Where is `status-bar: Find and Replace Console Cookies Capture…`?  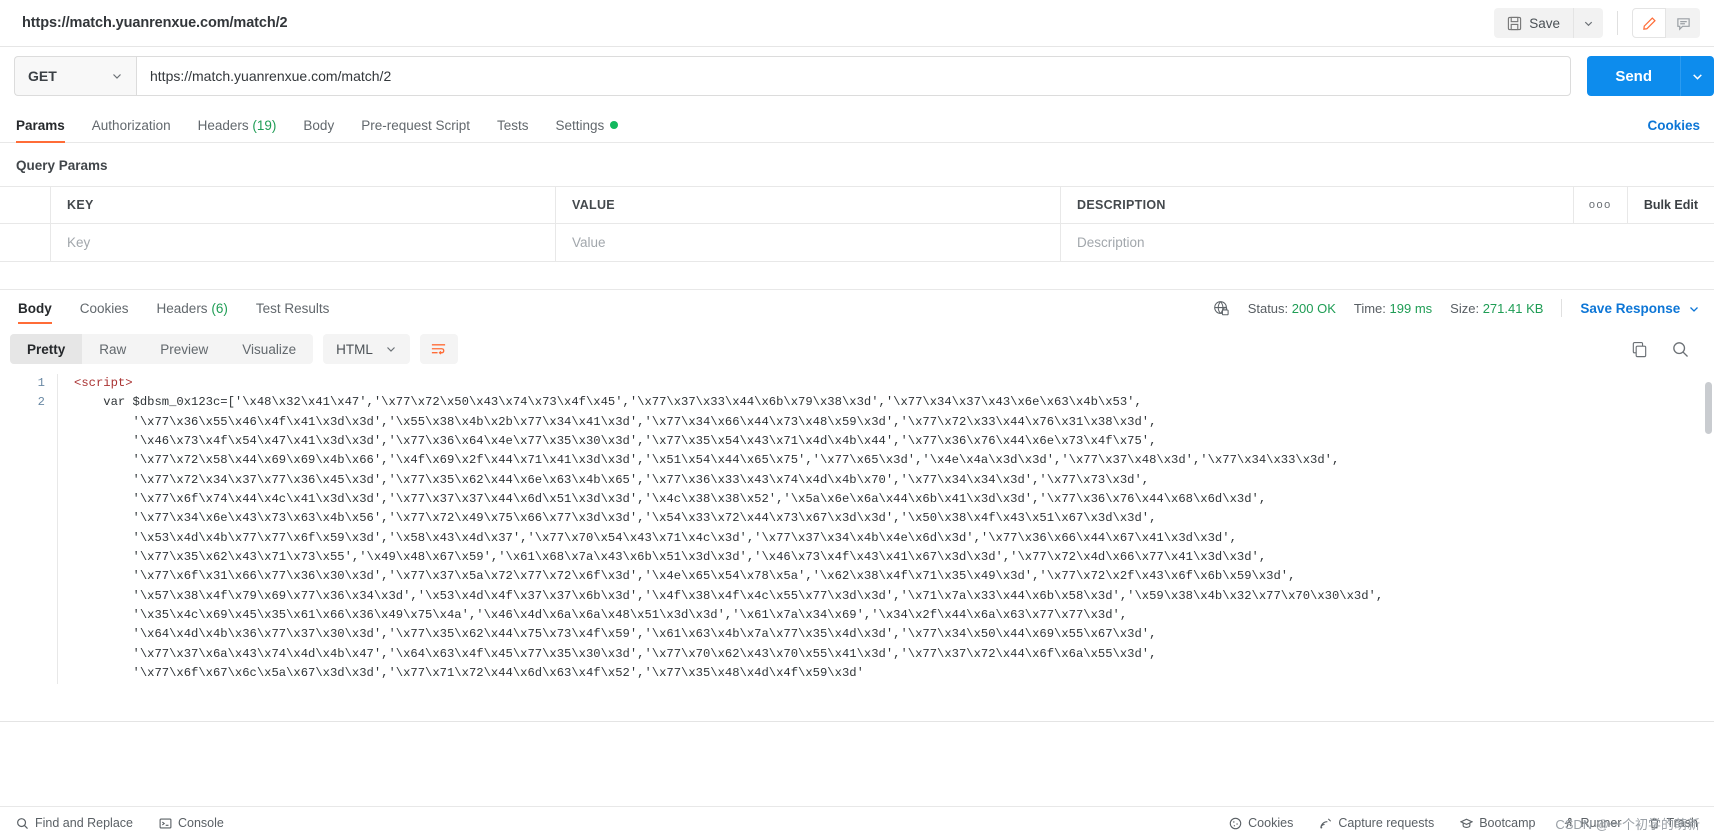 status-bar: Find and Replace Console Cookies Capture… is located at coordinates (857, 822).